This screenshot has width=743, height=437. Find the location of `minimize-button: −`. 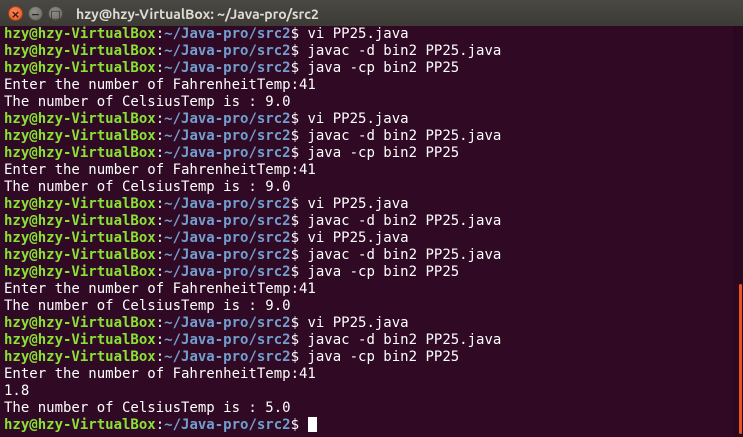

minimize-button: − is located at coordinates (35, 13).